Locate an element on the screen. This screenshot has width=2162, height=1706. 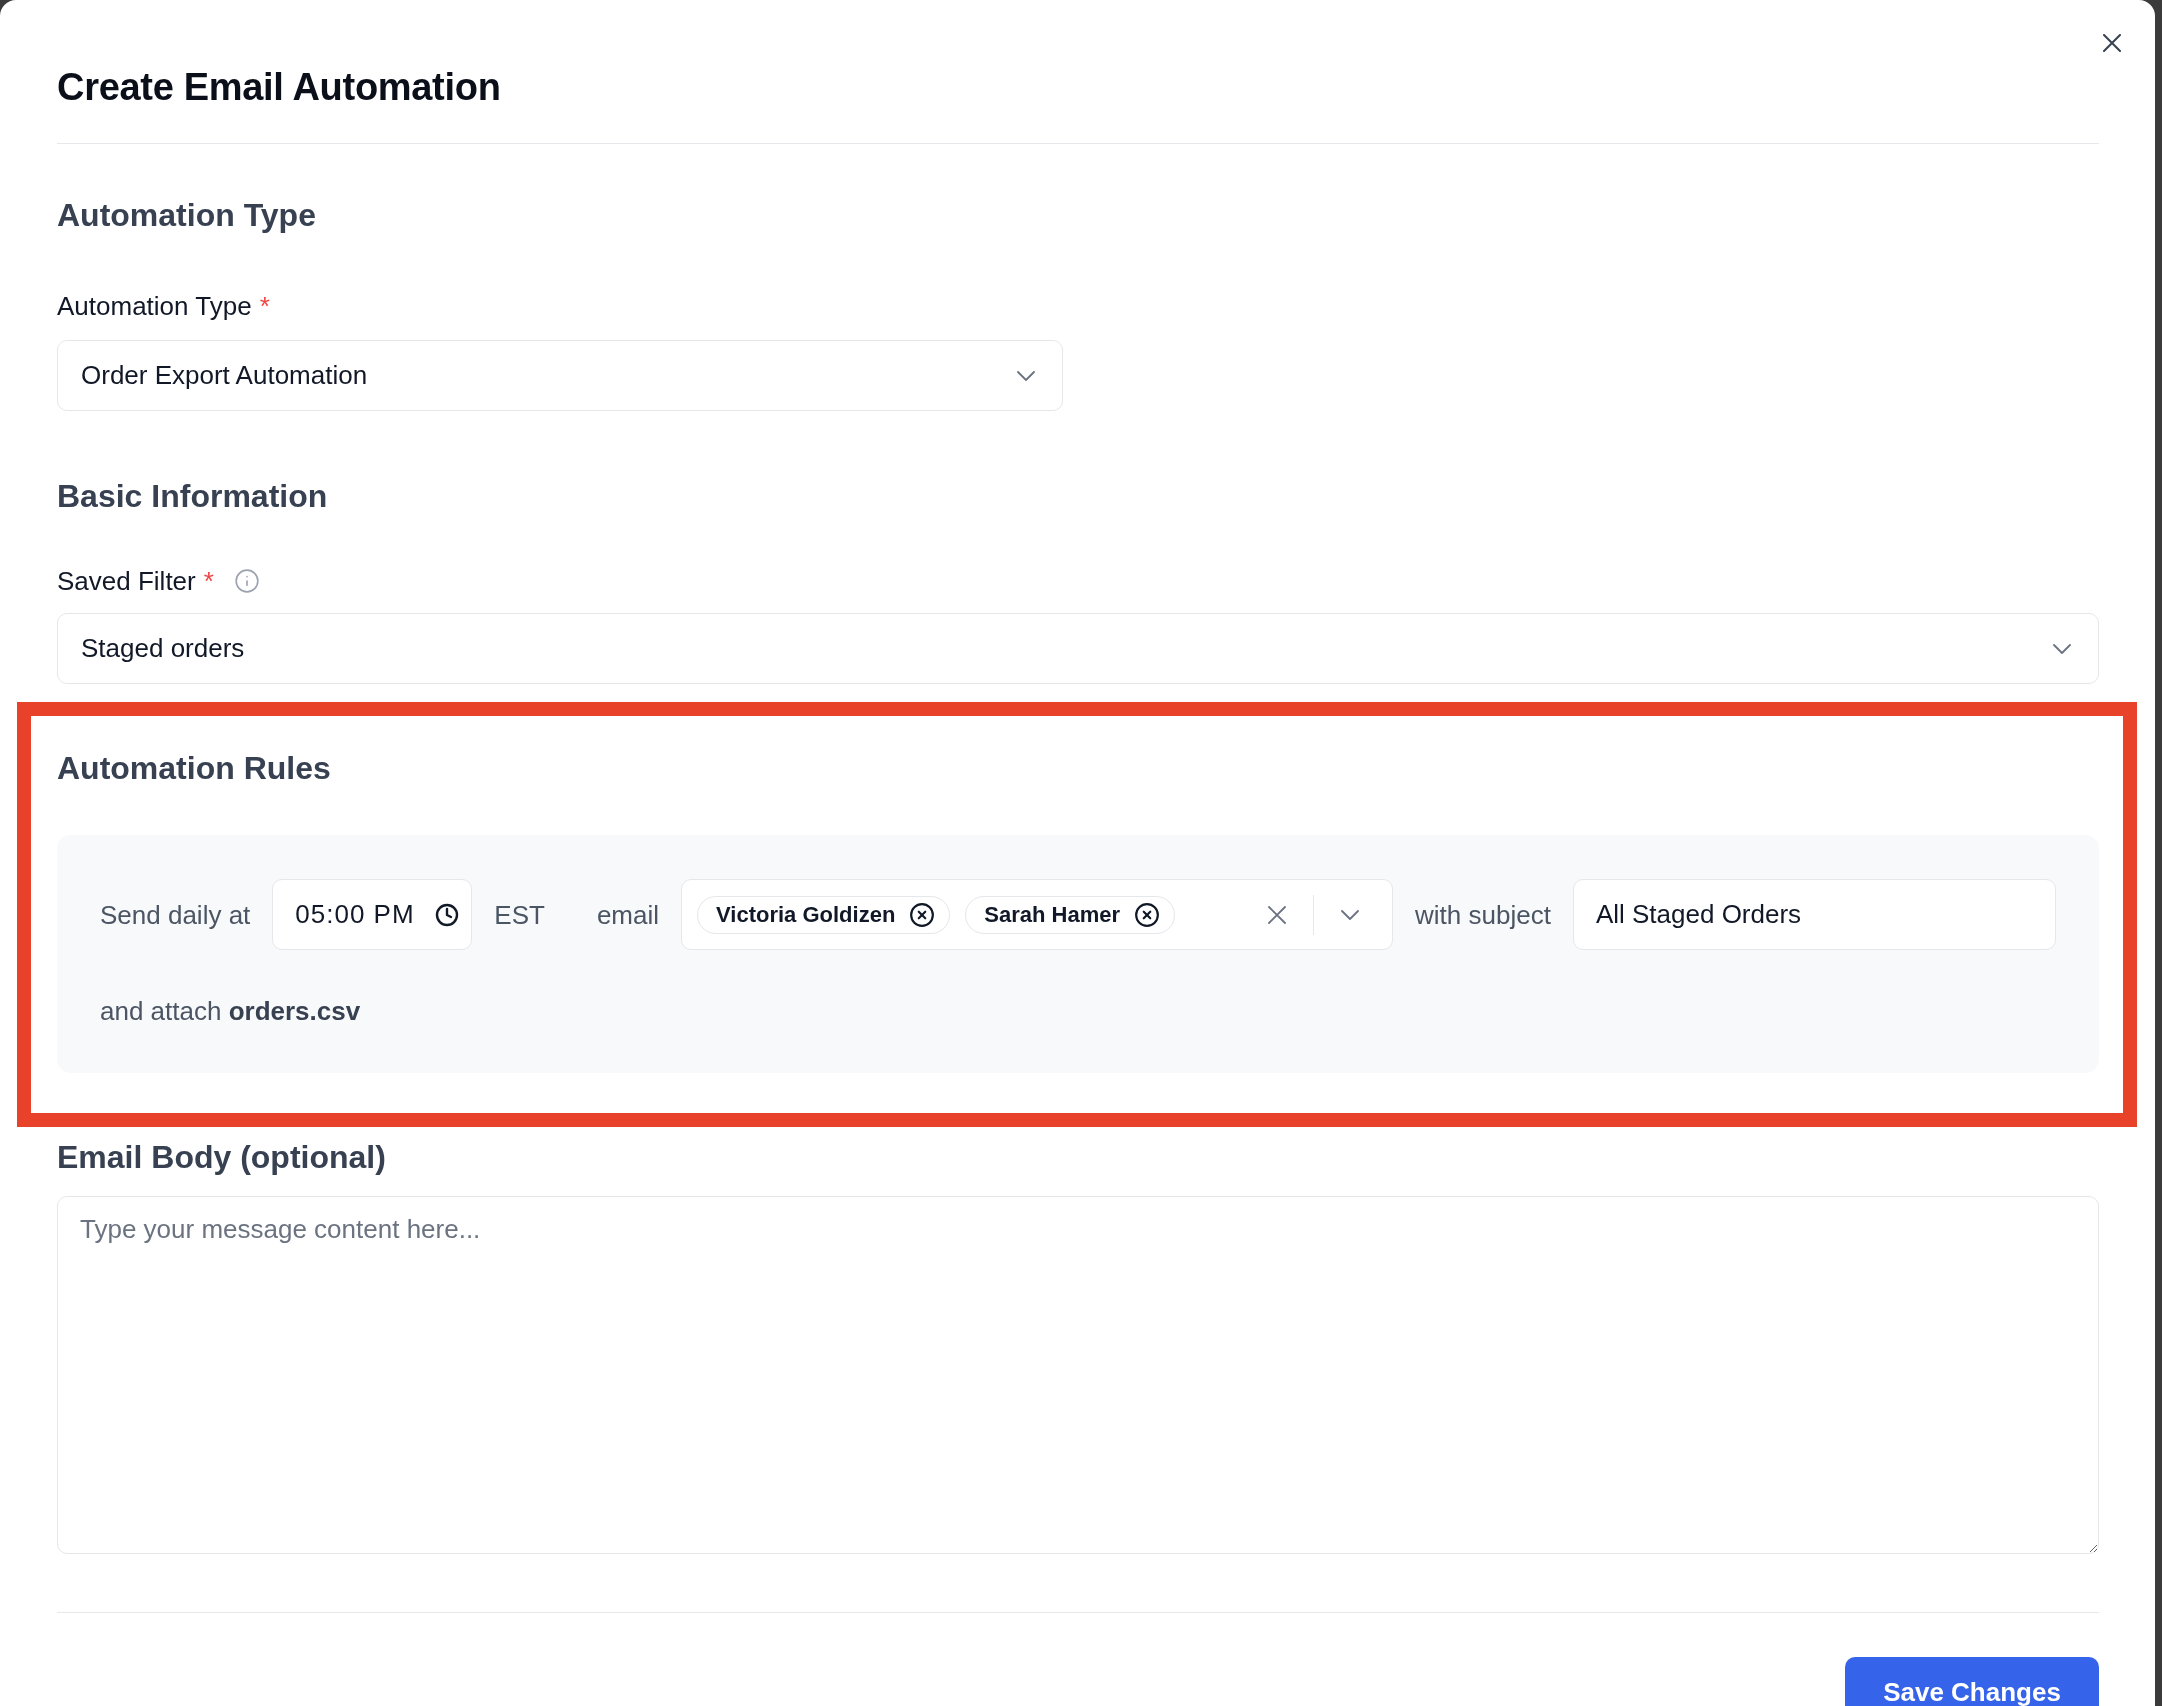
rule-text: email is located at coordinates (628, 914).